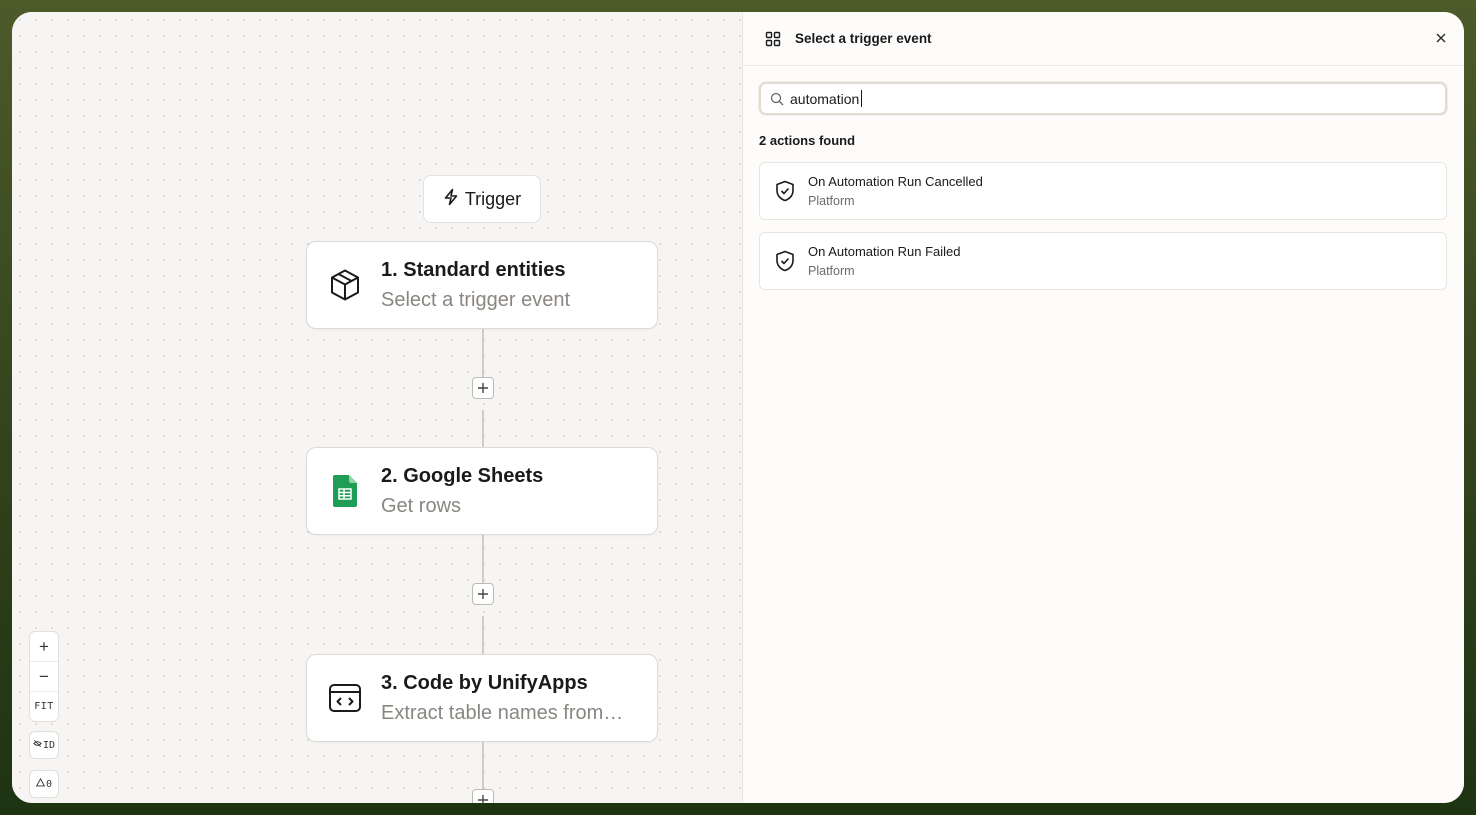  Describe the element at coordinates (807, 140) in the screenshot. I see `results-count: 2 actions found` at that location.